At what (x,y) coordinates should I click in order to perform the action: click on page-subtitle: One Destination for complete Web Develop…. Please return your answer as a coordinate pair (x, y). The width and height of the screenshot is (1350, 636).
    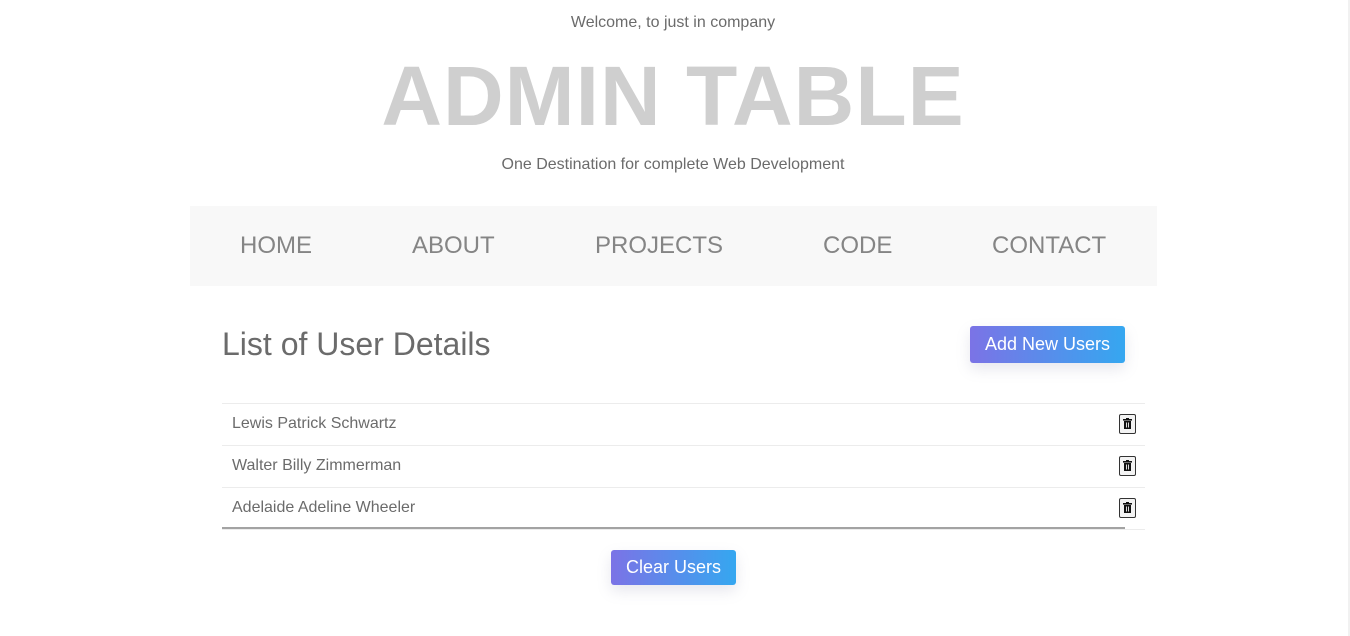
    Looking at the image, I should click on (673, 164).